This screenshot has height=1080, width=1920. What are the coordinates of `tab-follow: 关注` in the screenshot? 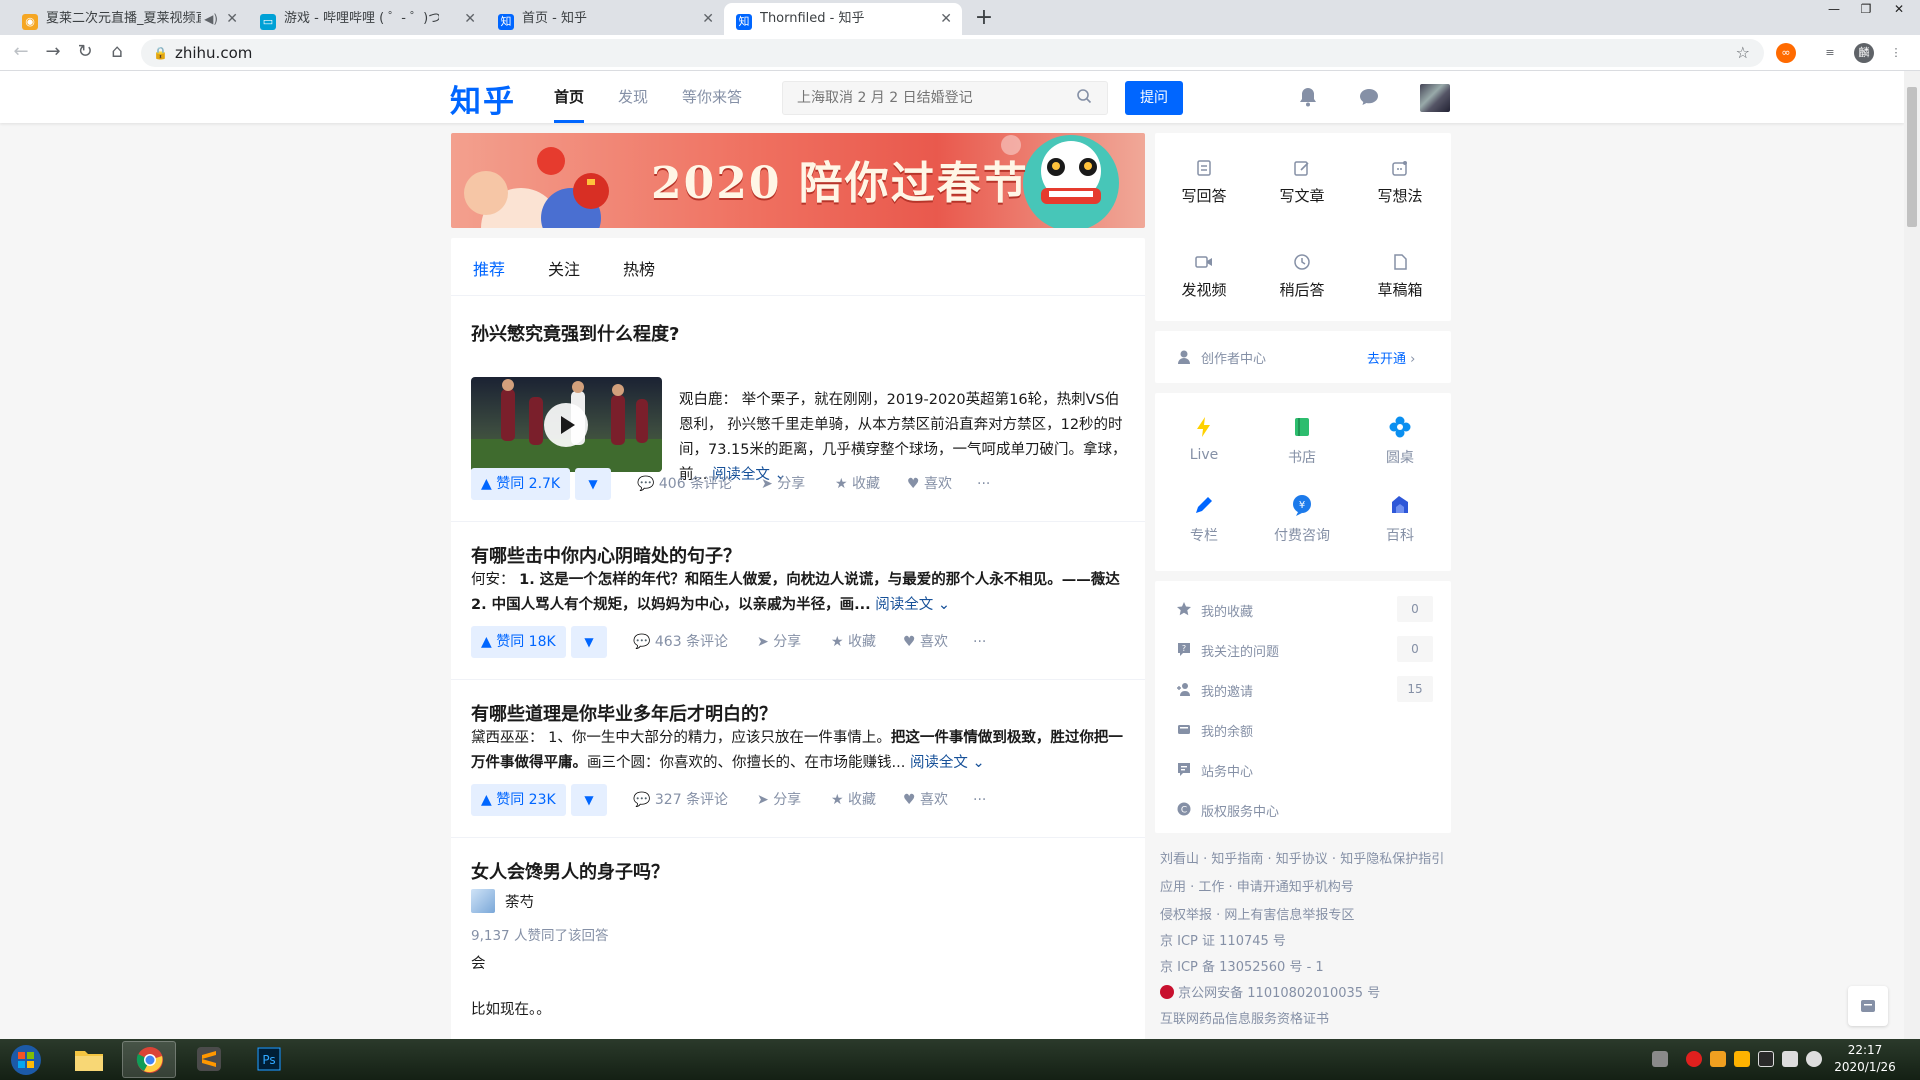 It's located at (564, 268).